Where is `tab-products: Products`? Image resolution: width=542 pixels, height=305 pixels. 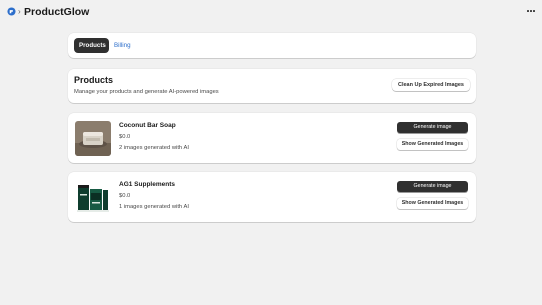
tab-products: Products is located at coordinates (91, 45).